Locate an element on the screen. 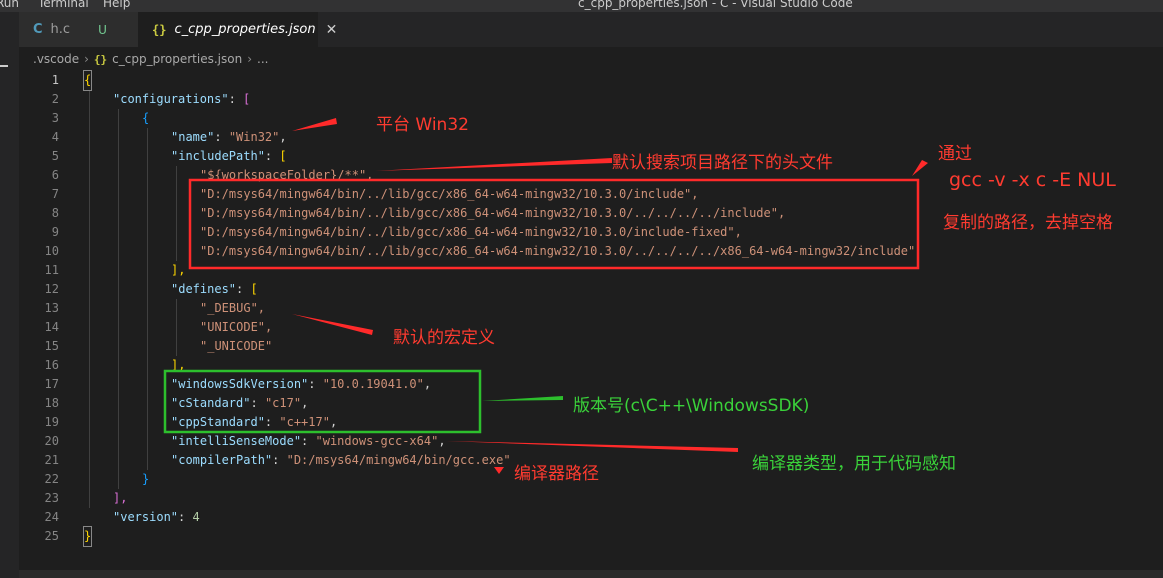  line-number: 12 is located at coordinates (51, 289).